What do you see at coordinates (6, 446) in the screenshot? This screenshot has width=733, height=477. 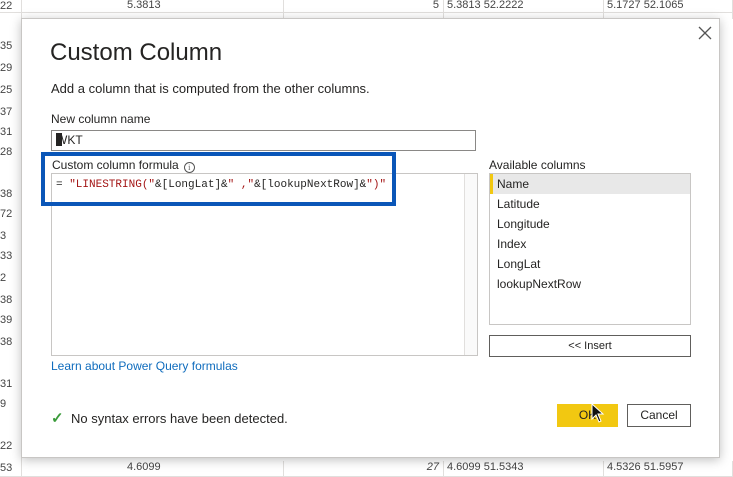 I see `row-number: 22` at bounding box center [6, 446].